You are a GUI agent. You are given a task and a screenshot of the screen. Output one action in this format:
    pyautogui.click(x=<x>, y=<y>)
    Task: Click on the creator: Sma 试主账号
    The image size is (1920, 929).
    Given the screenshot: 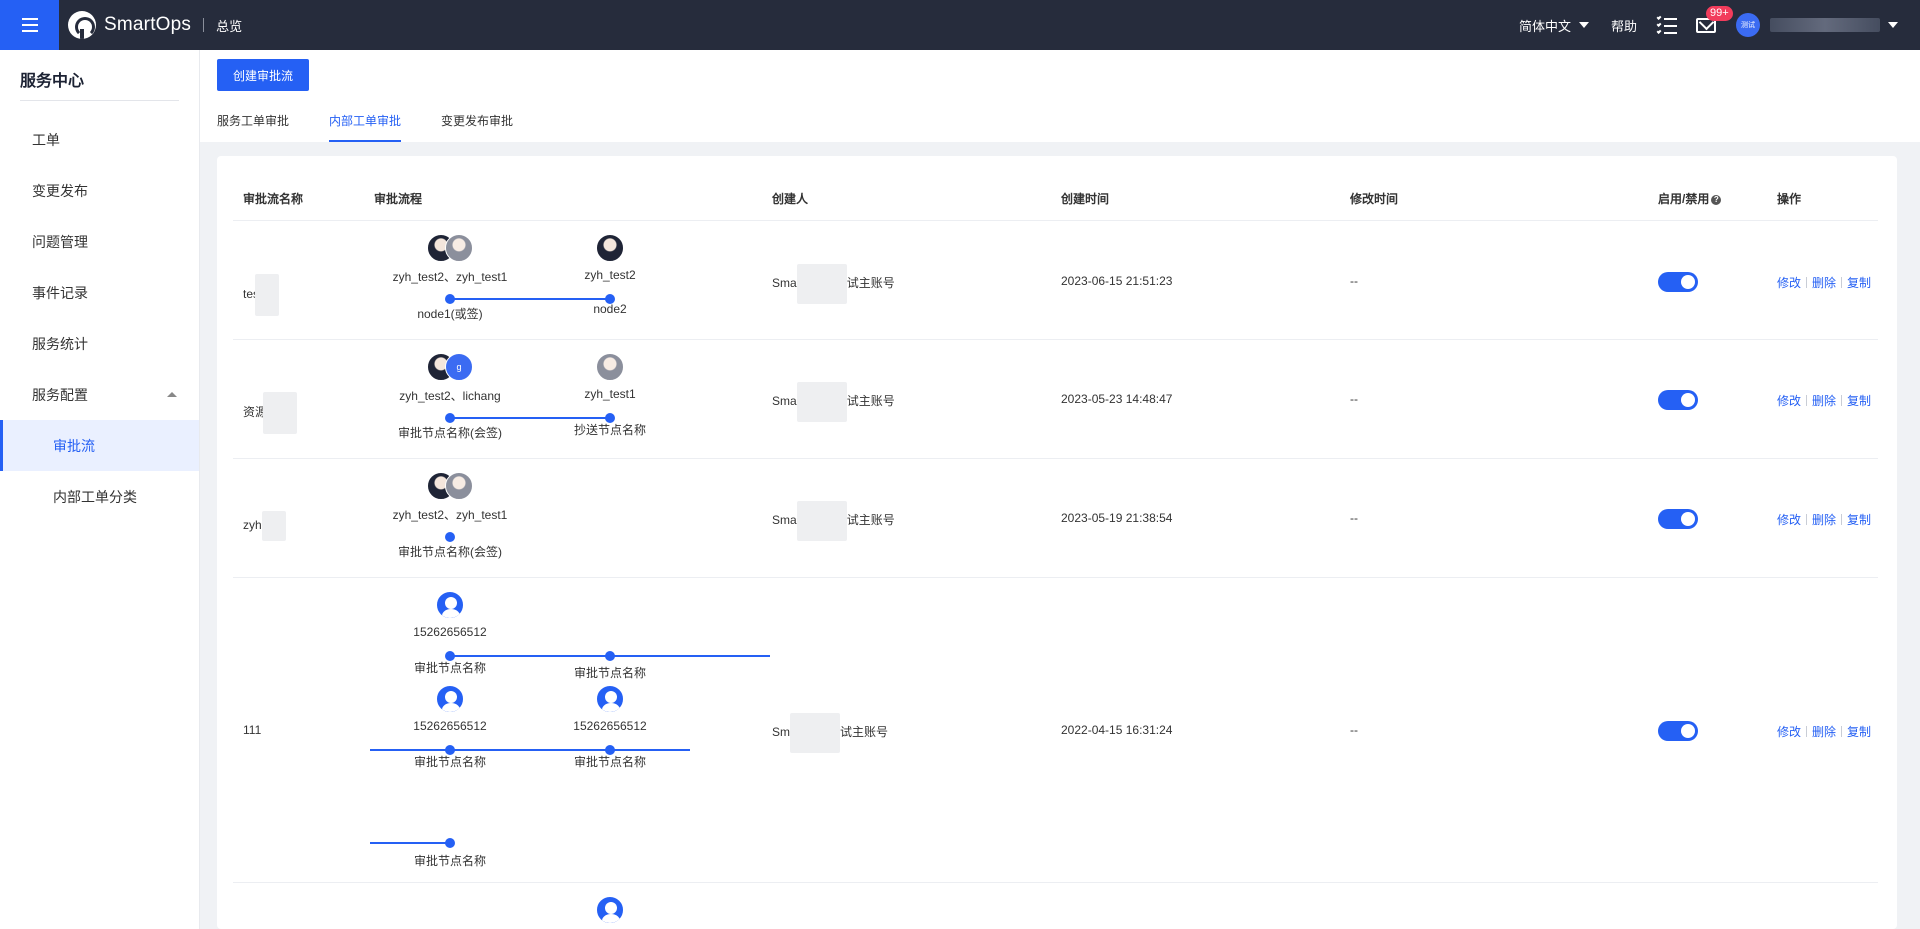 What is the action you would take?
    pyautogui.click(x=833, y=283)
    